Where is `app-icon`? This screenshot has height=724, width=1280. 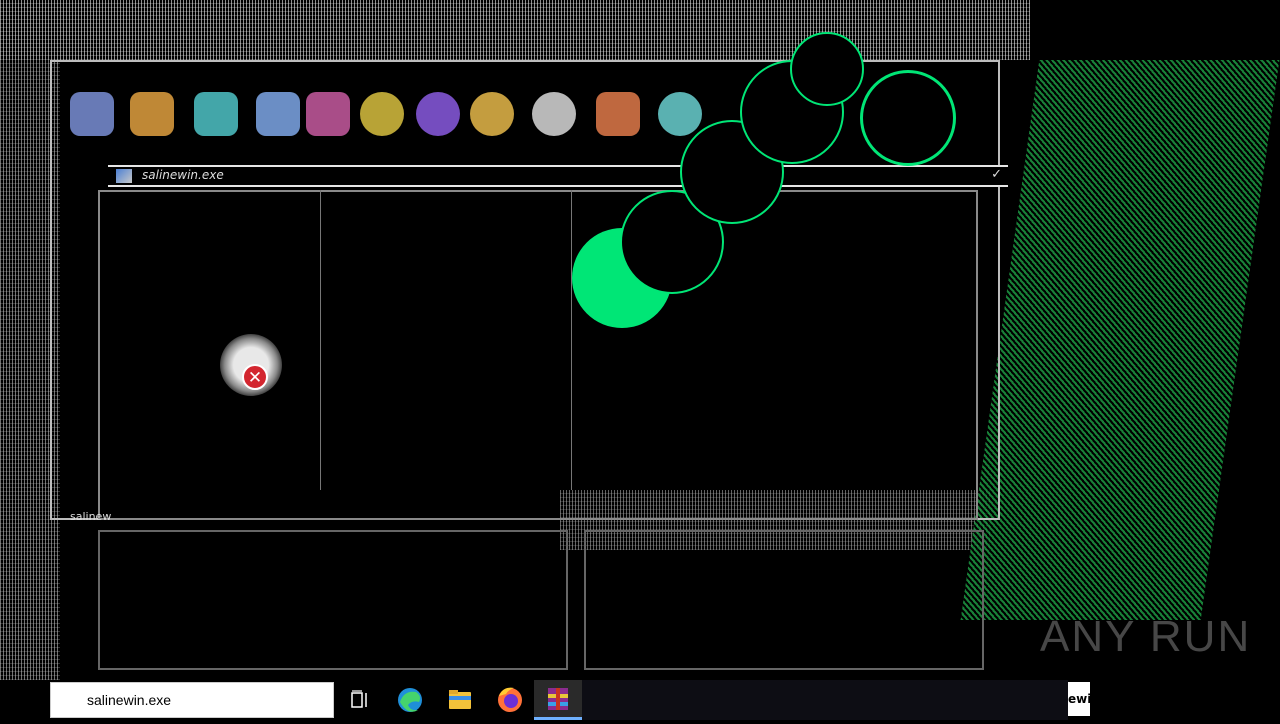
app-icon is located at coordinates (124, 176).